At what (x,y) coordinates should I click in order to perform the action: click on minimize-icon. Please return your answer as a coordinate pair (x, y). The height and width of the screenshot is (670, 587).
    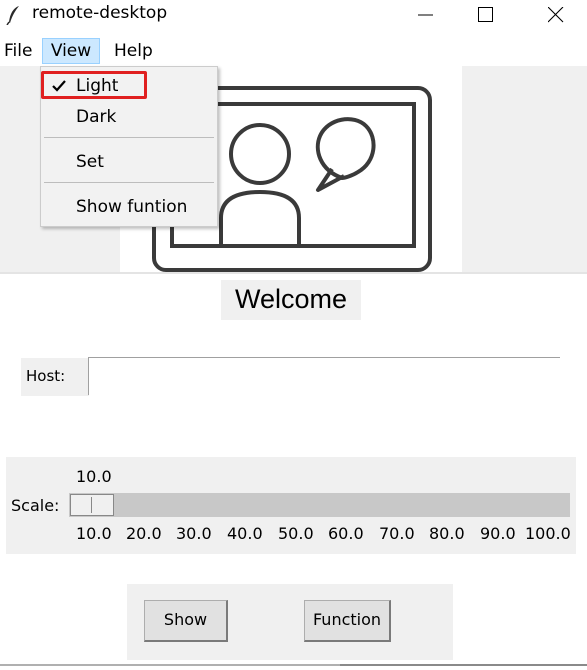
    Looking at the image, I should click on (425, 15).